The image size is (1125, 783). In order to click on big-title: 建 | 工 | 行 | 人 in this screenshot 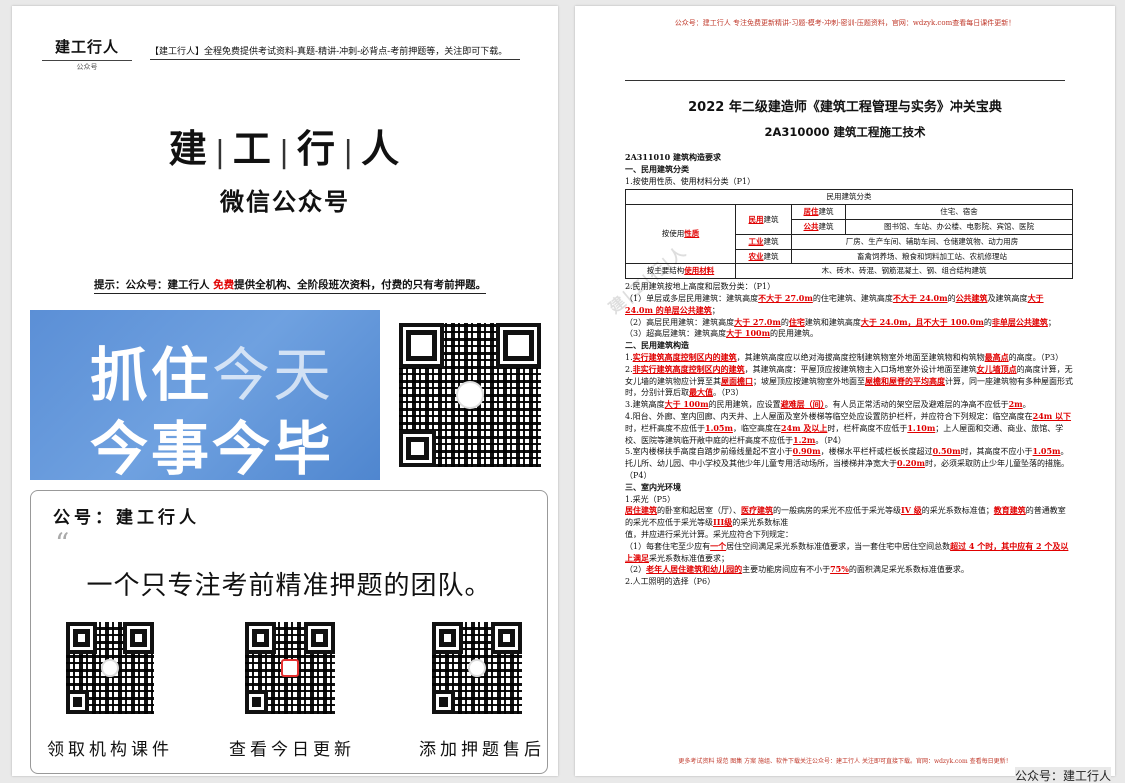, I will do `click(285, 145)`.